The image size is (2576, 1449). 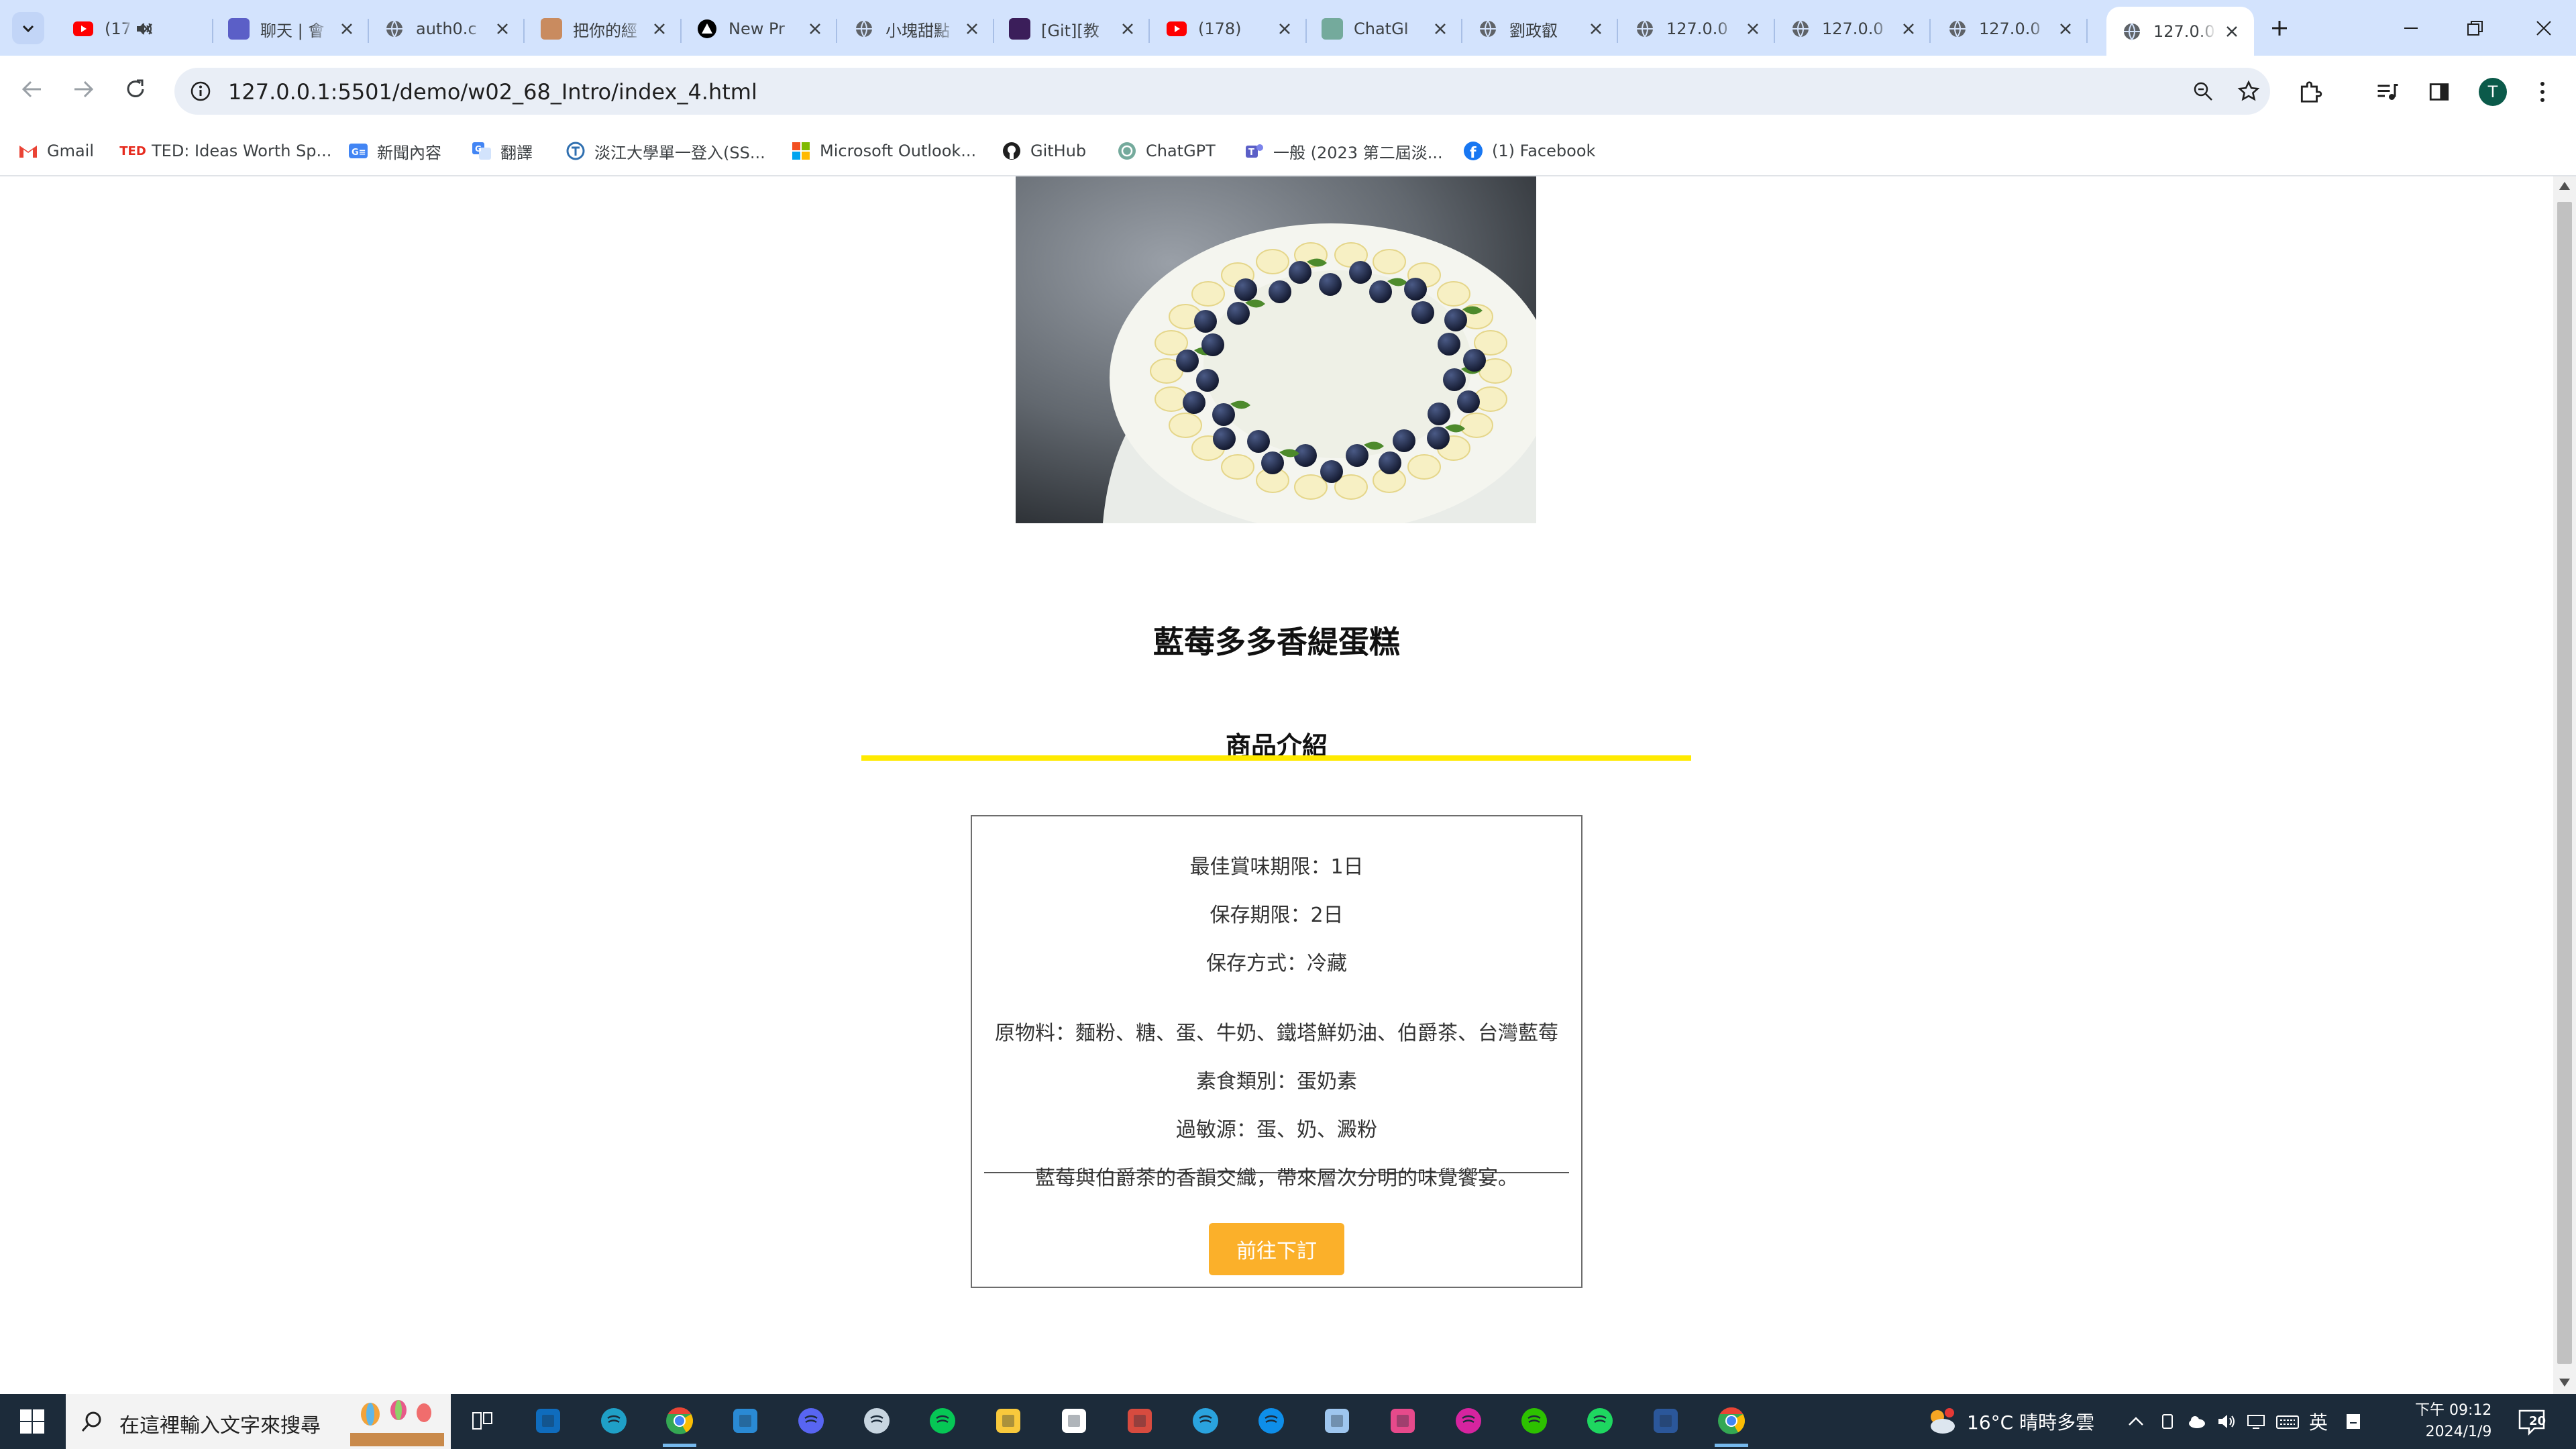 I want to click on extensions-button, so click(x=2310, y=92).